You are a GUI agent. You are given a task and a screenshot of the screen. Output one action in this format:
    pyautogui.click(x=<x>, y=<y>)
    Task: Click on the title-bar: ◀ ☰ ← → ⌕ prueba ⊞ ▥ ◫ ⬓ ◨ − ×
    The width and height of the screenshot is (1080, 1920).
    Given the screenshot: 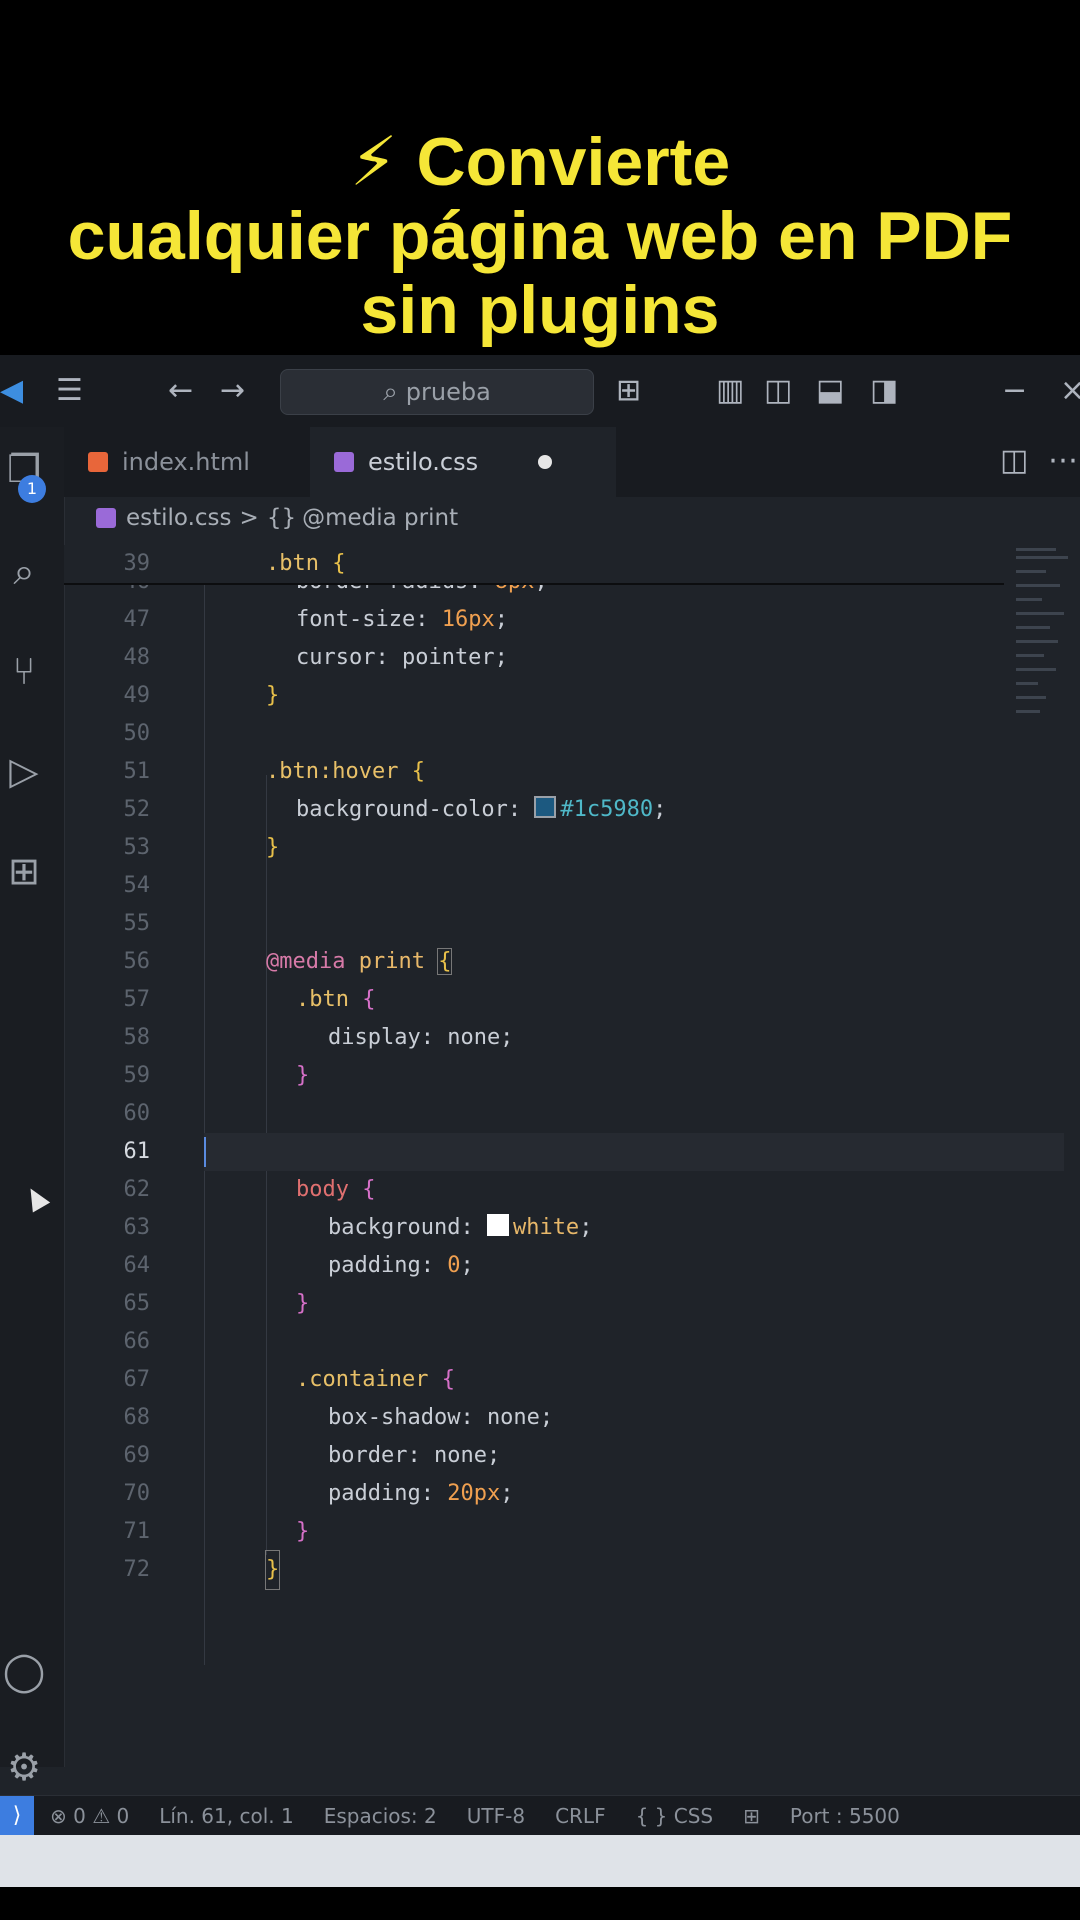 What is the action you would take?
    pyautogui.click(x=540, y=391)
    